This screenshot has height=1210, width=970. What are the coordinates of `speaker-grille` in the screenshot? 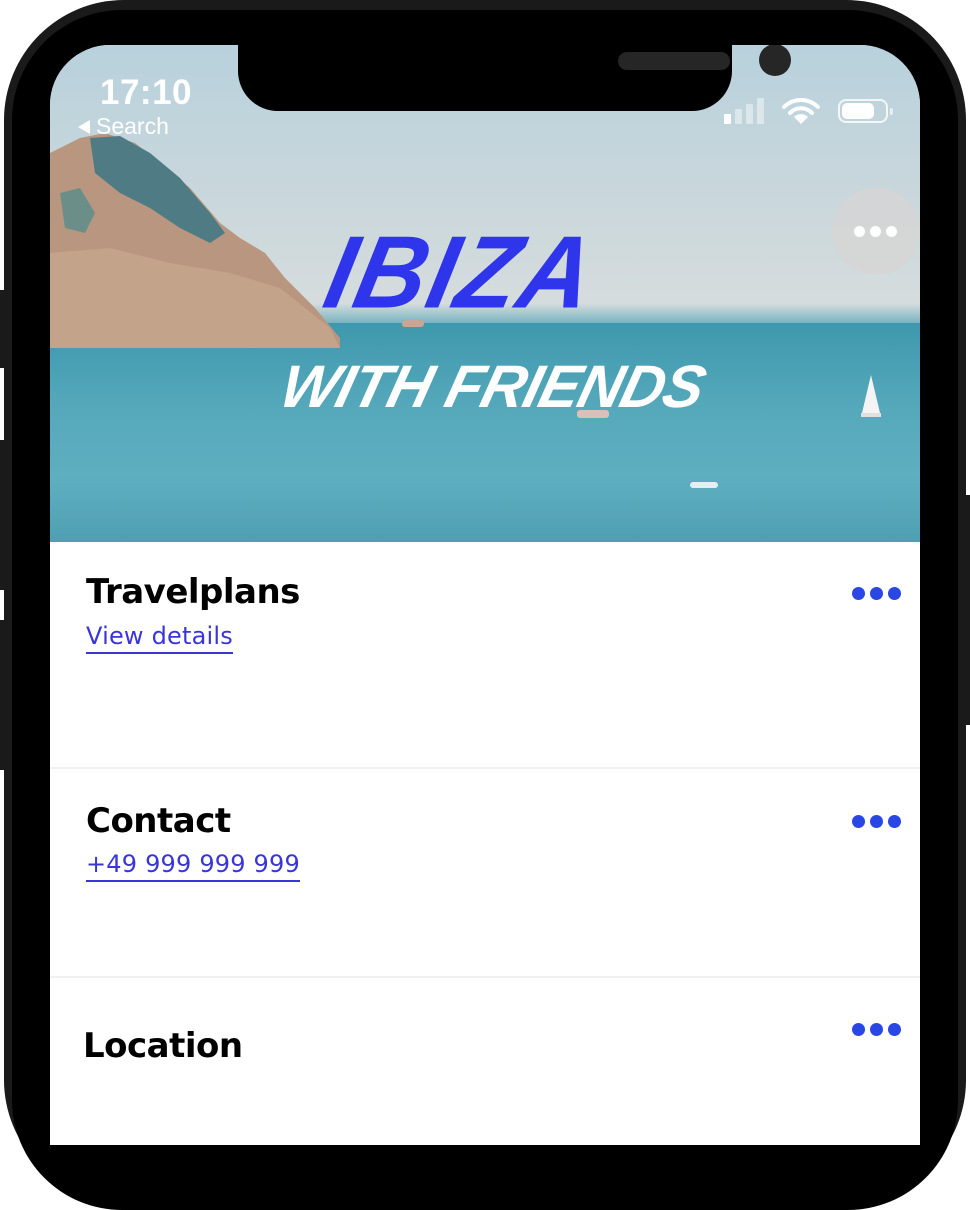 It's located at (674, 61).